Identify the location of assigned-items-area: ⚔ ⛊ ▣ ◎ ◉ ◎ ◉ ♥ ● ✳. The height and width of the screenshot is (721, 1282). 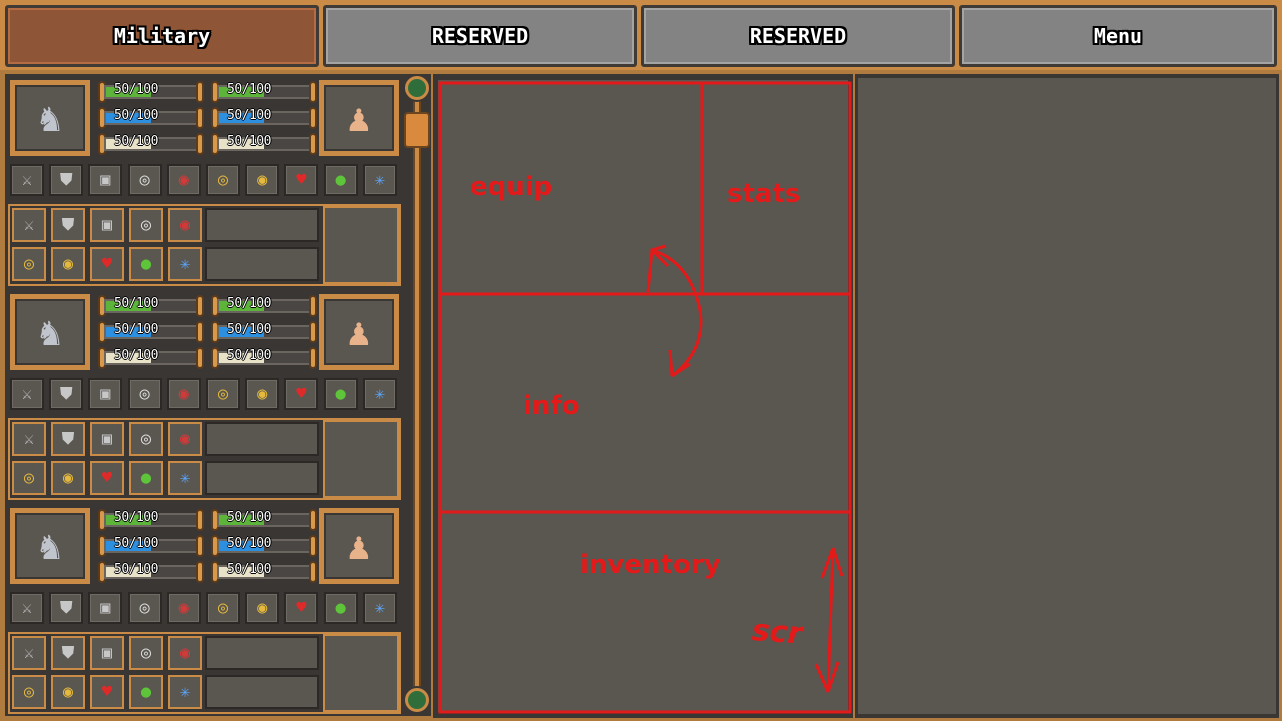
(204, 245).